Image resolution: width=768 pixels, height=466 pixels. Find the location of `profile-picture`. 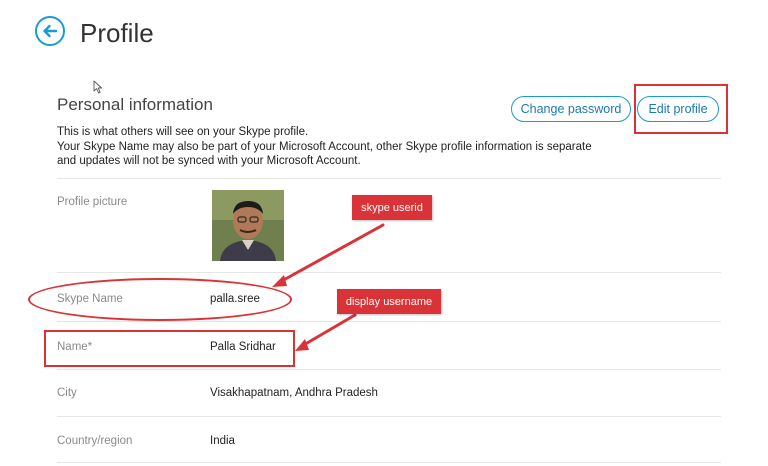

profile-picture is located at coordinates (248, 225).